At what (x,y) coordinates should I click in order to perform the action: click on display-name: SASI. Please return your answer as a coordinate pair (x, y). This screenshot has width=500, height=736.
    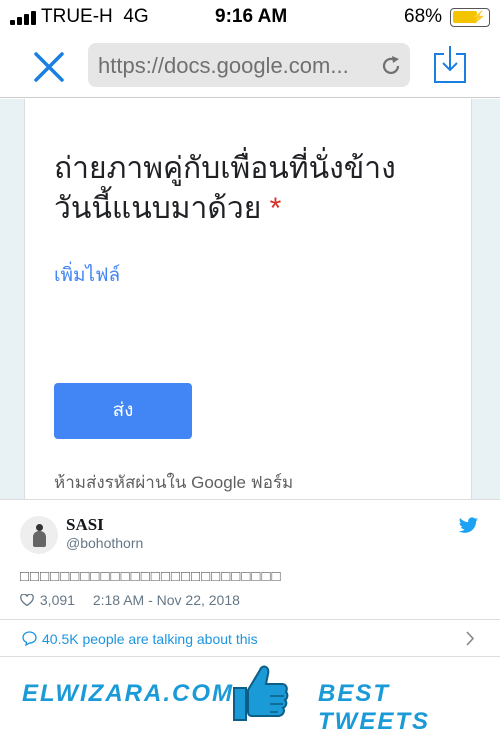
    Looking at the image, I should click on (85, 525).